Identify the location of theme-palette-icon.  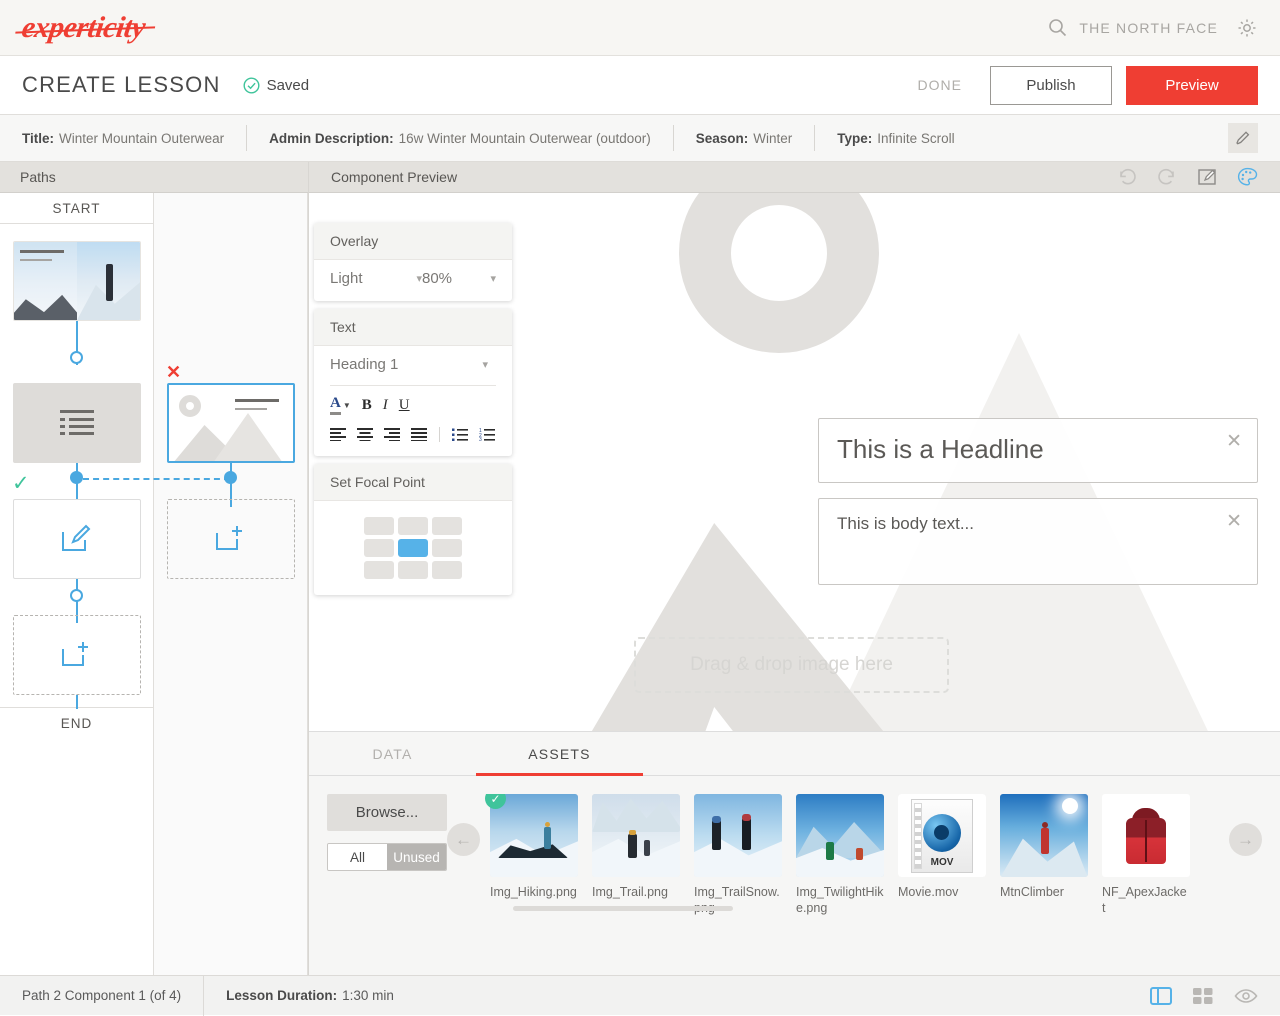
(1247, 177).